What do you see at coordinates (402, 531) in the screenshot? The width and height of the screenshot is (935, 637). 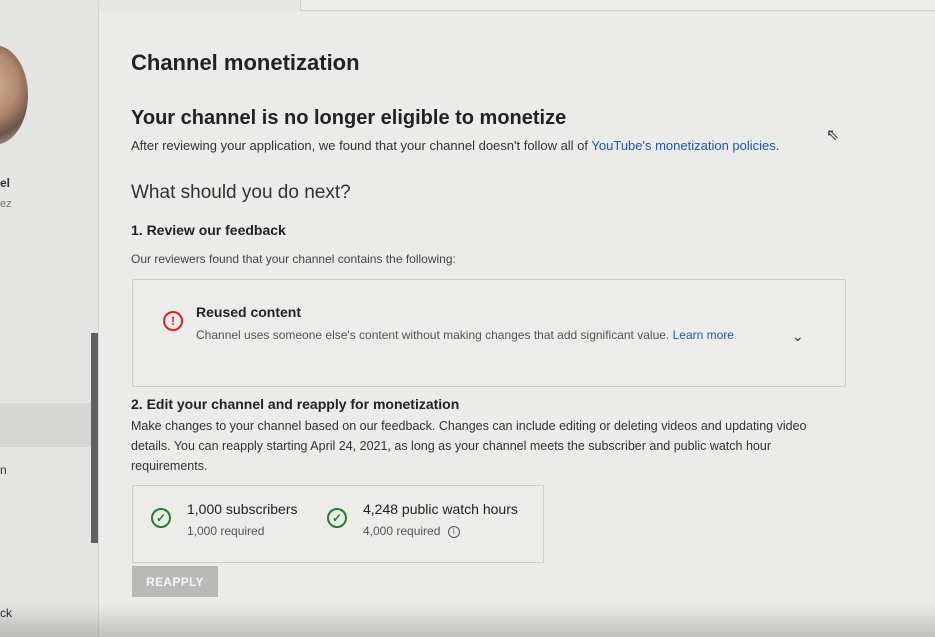 I see `watch-hours-required-text: 4,000 required` at bounding box center [402, 531].